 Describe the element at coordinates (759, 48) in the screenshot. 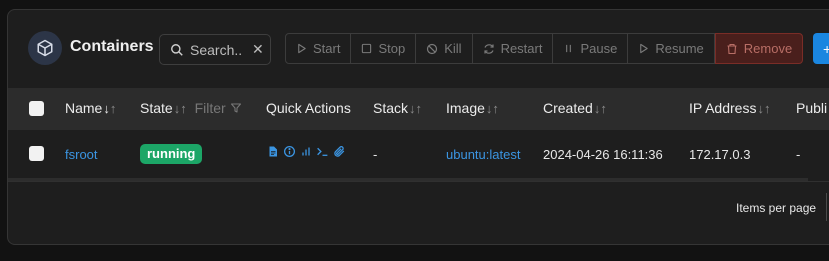

I see `remove-button: Remove` at that location.